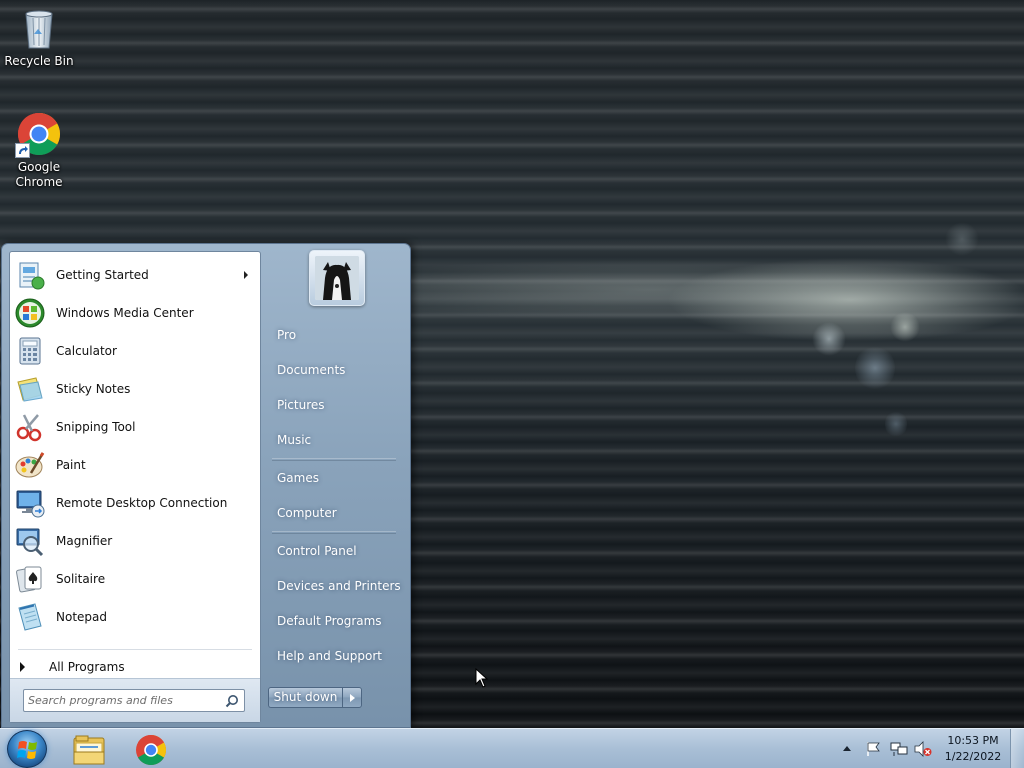 The width and height of the screenshot is (1024, 768). Describe the element at coordinates (86, 351) in the screenshot. I see `program-label: Calculator` at that location.